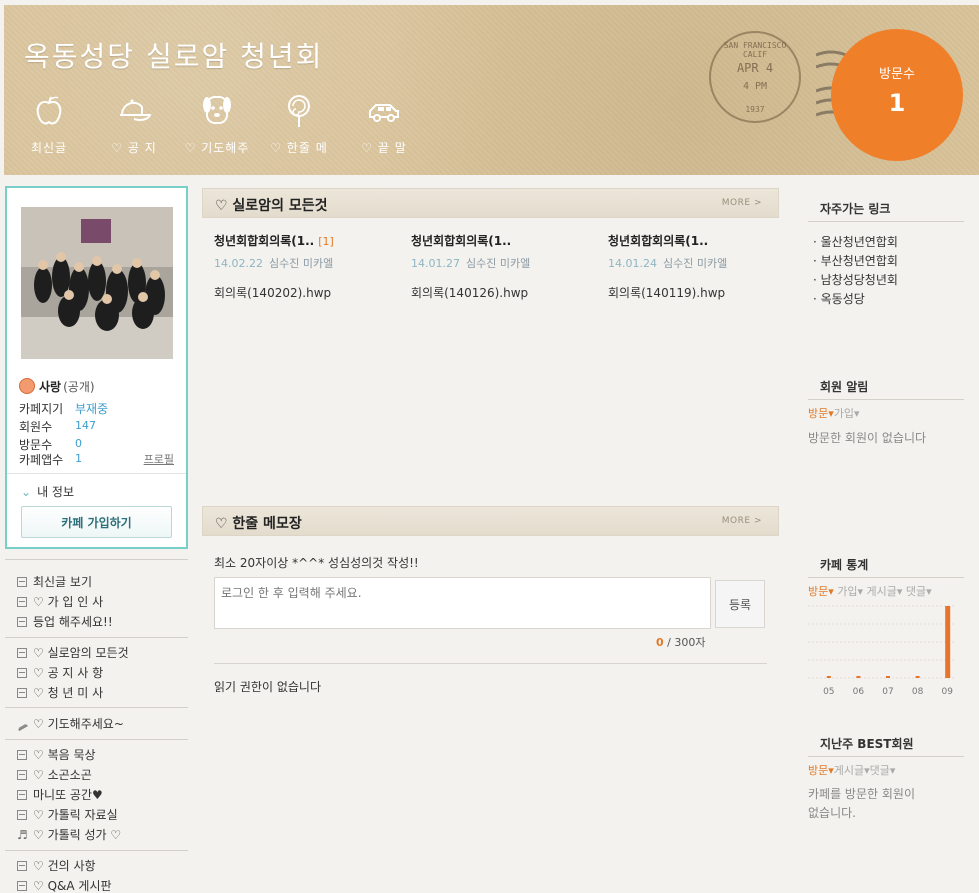  What do you see at coordinates (67, 814) in the screenshot?
I see `menu-item-resources: ♡ 가톨릭 자료실` at bounding box center [67, 814].